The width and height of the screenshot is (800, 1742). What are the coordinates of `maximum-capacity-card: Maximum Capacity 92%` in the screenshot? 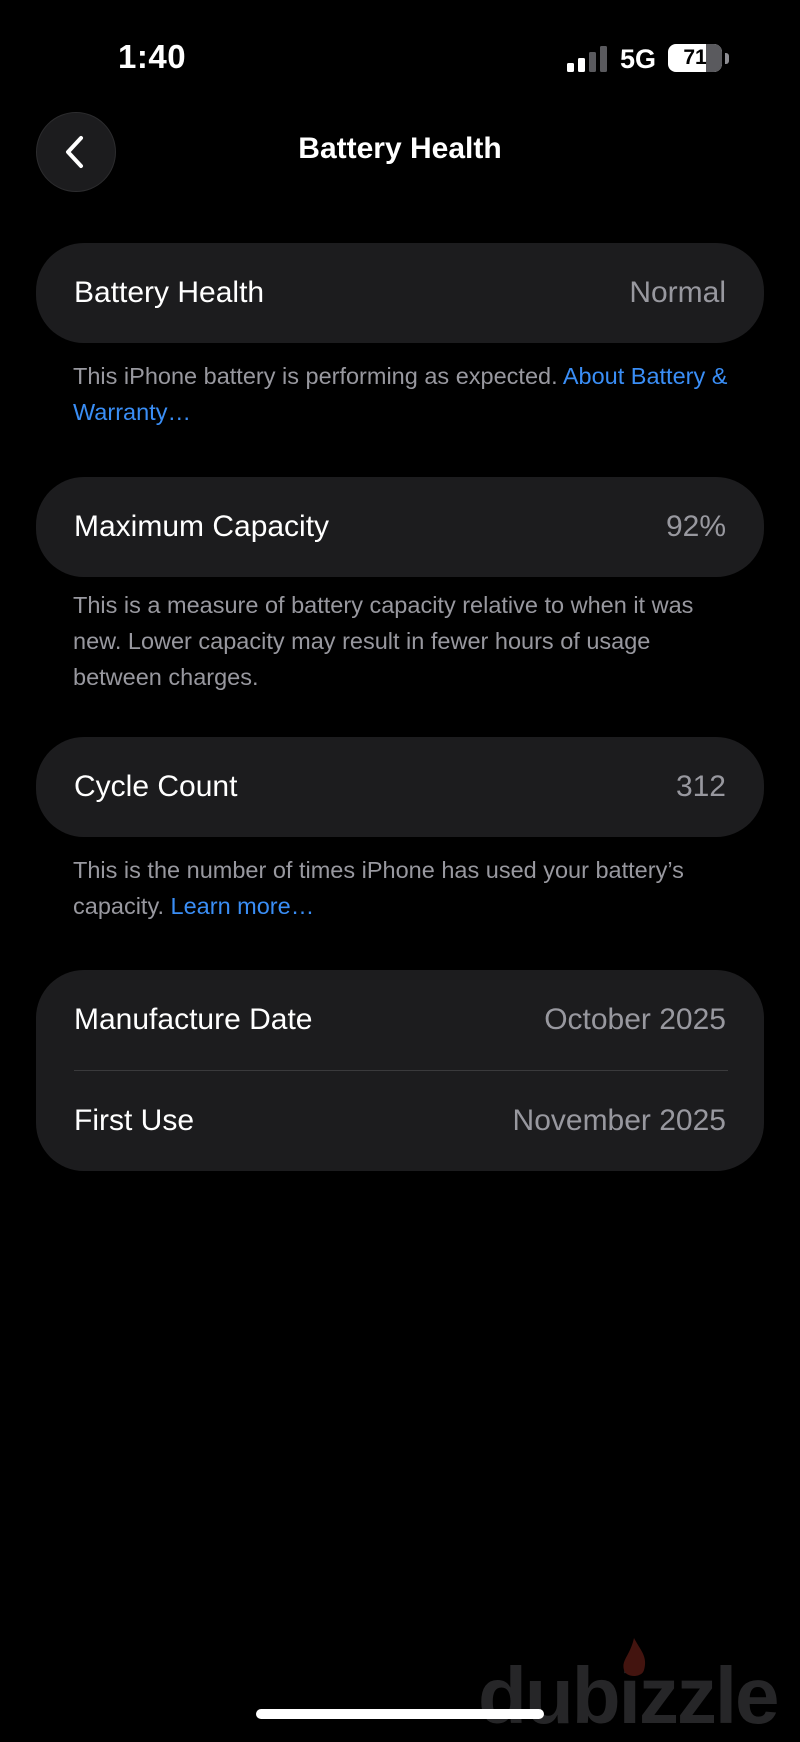 It's located at (400, 527).